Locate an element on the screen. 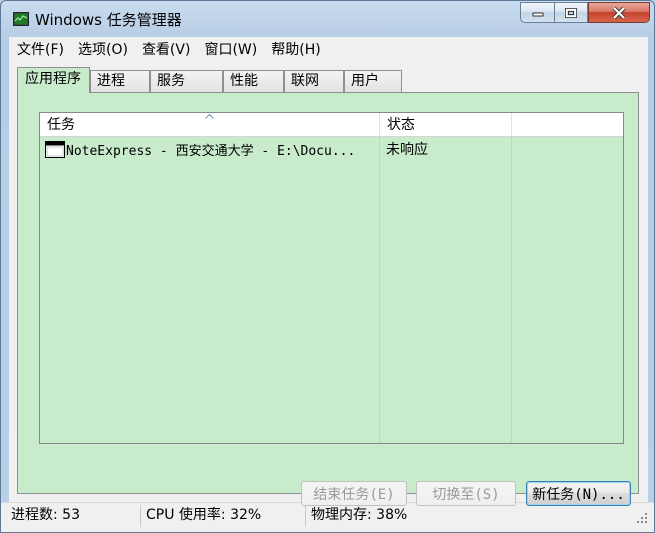 The width and height of the screenshot is (655, 533). close-icon is located at coordinates (619, 12).